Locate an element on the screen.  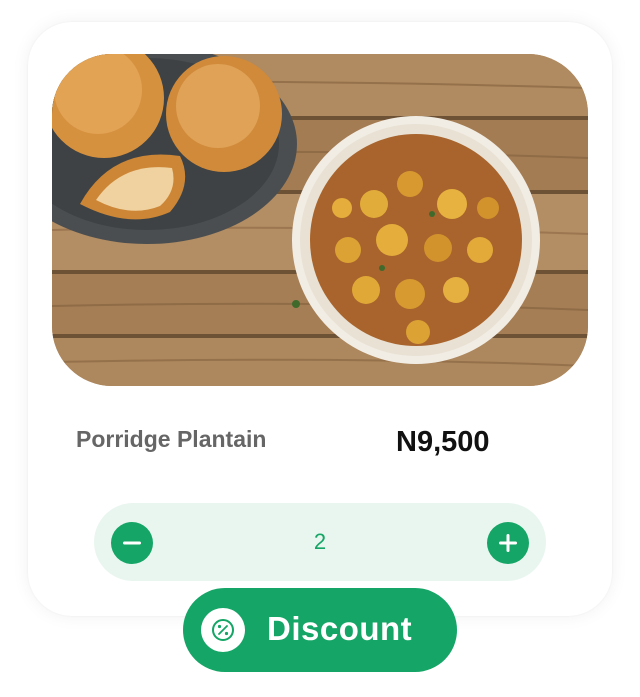
quantity-value: 2 is located at coordinates (320, 541).